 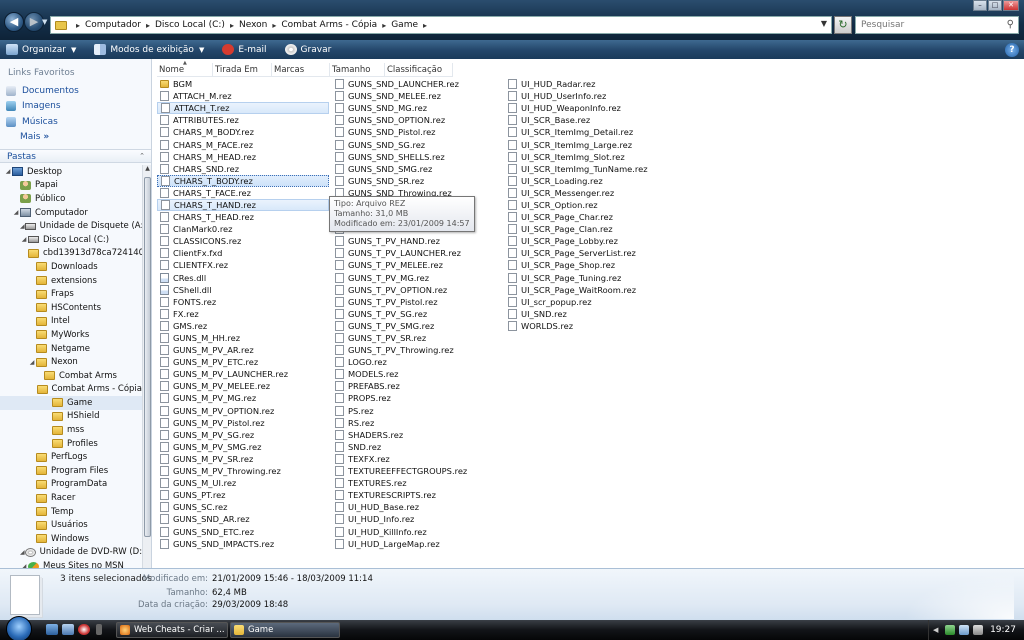 What do you see at coordinates (71, 498) in the screenshot?
I see `tree-item: Racer` at bounding box center [71, 498].